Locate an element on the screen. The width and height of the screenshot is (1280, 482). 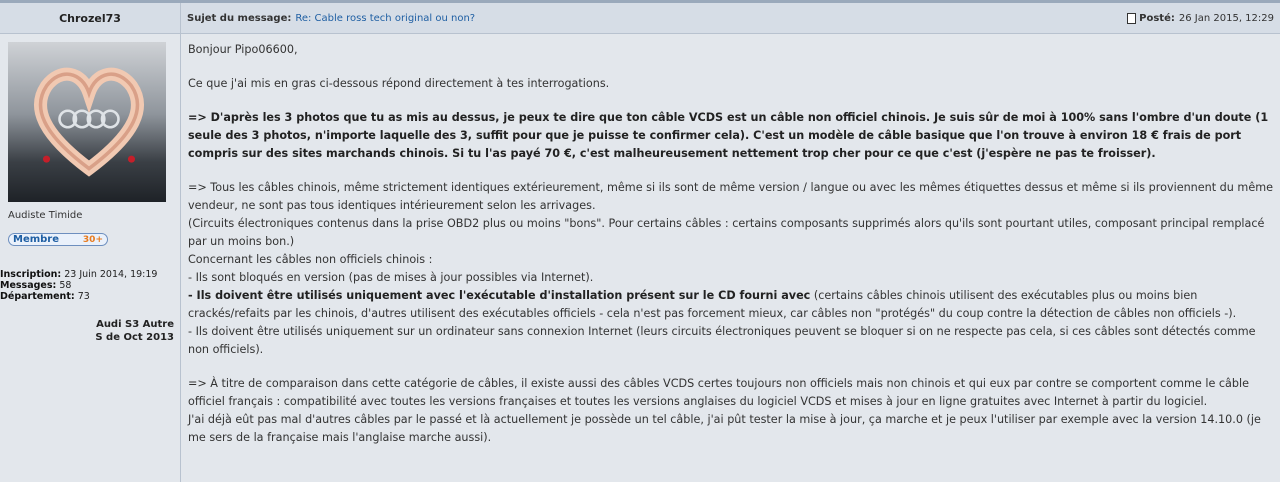
author-name: Chrozel73 is located at coordinates (90, 18).